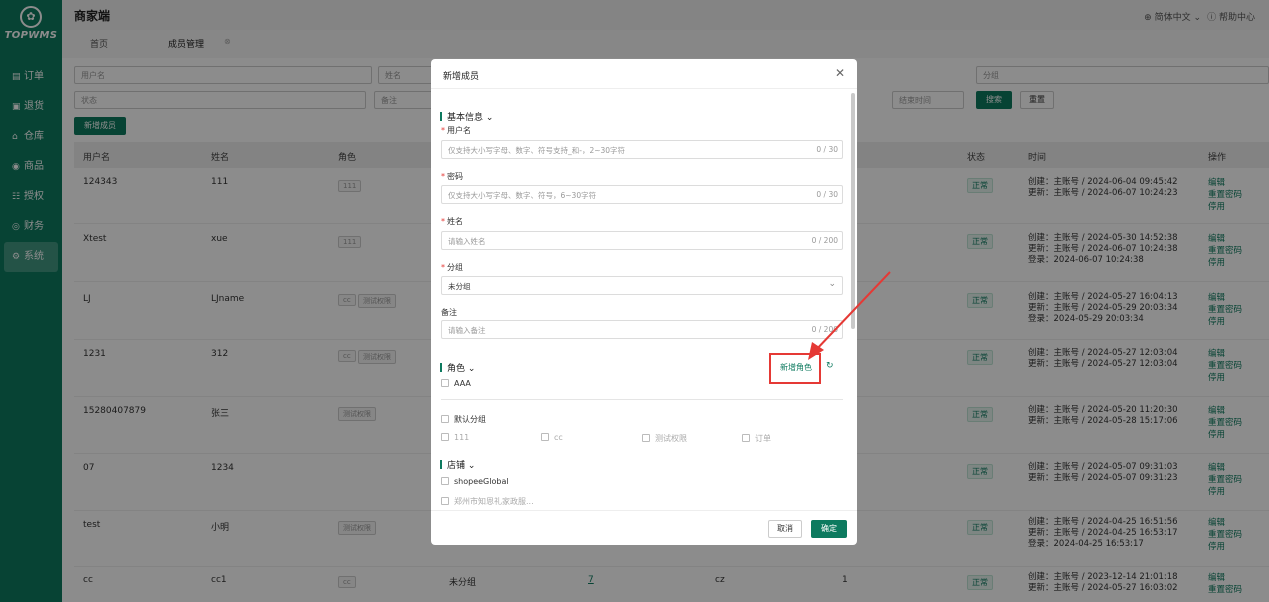  Describe the element at coordinates (461, 77) in the screenshot. I see `dialog-title: 新增成员` at that location.